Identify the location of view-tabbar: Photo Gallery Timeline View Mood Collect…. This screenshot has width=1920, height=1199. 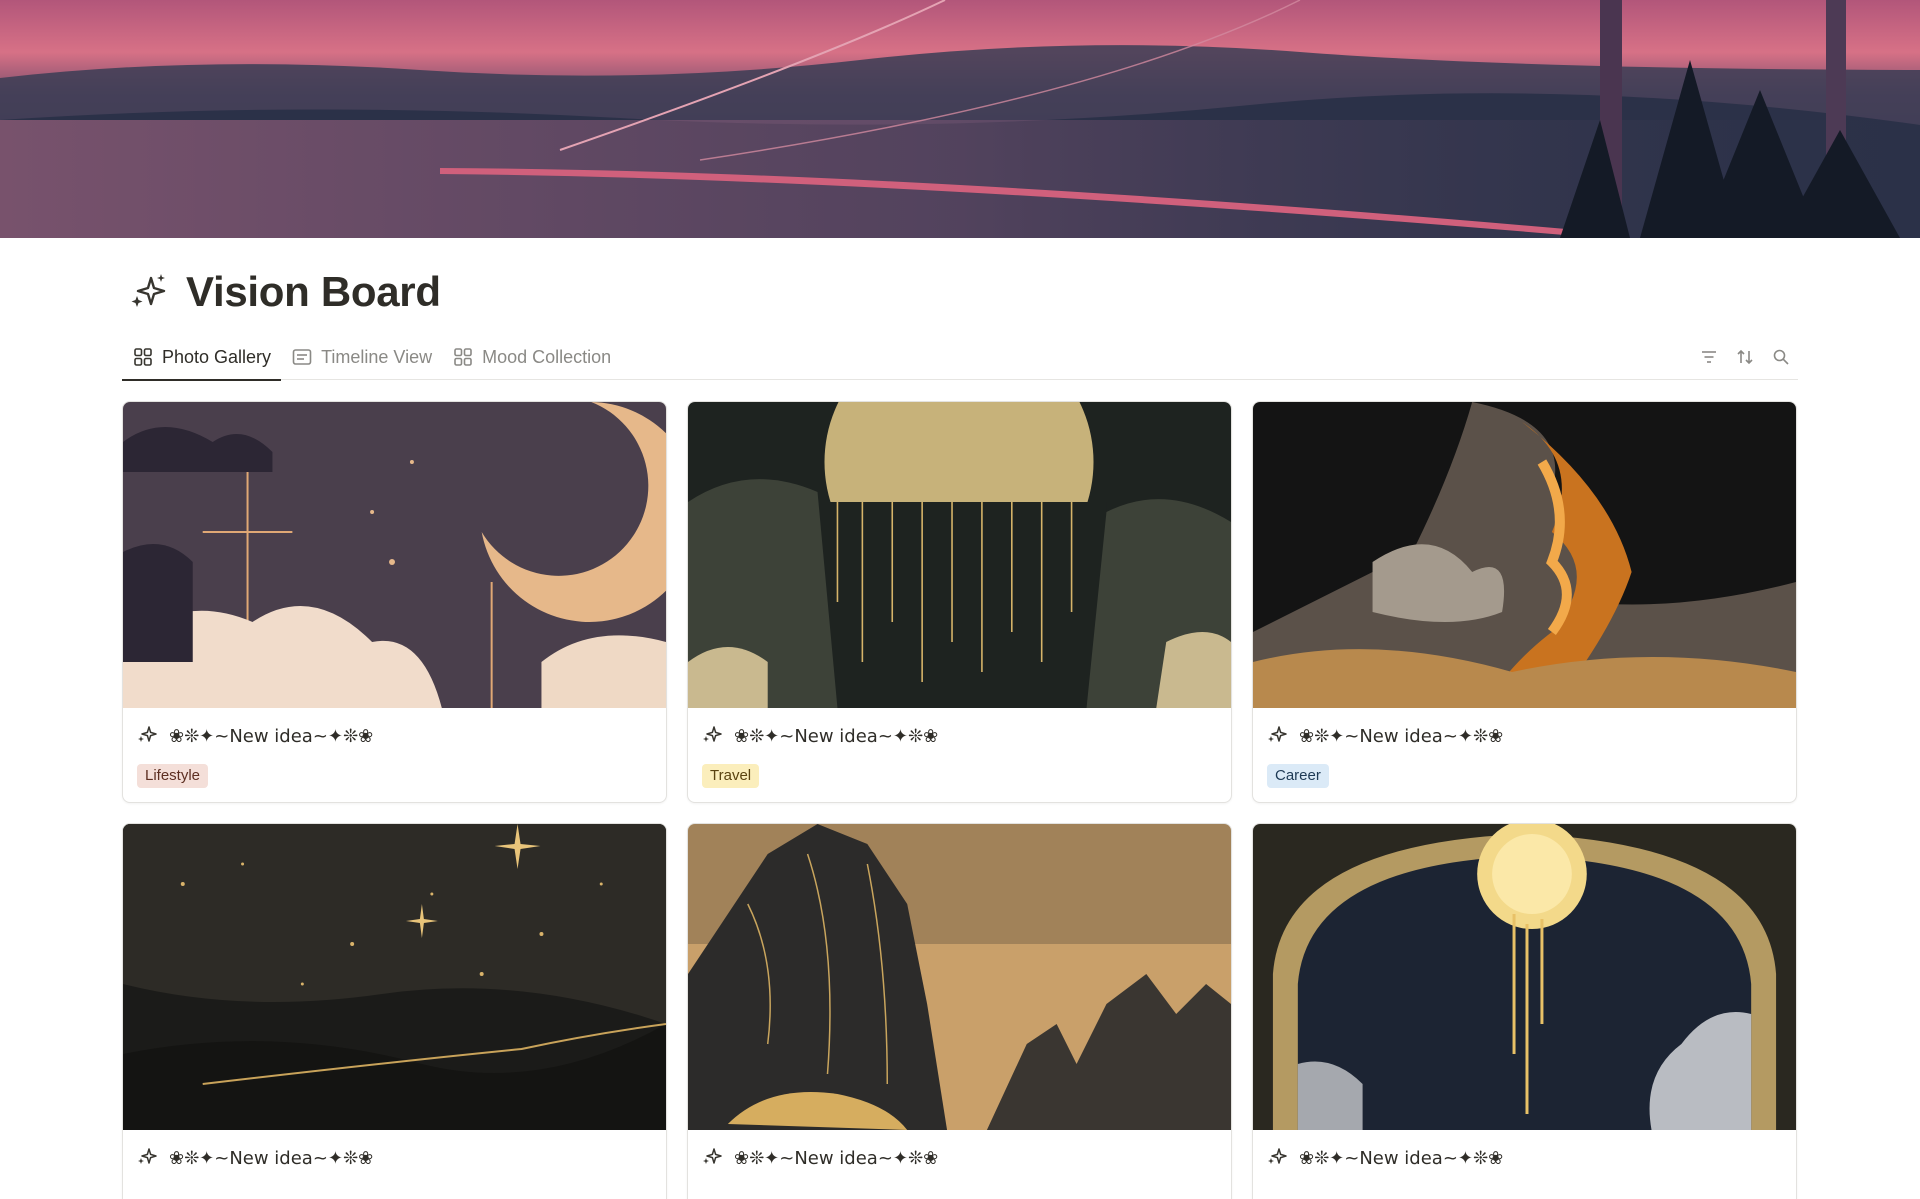
(960, 357).